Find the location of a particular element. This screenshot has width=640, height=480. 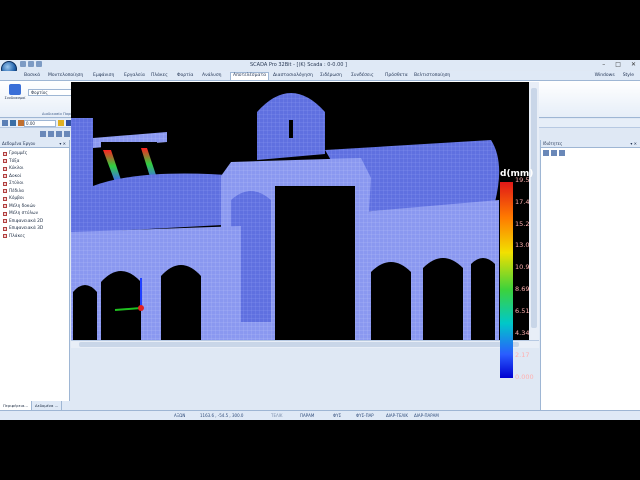

viewport-vertical-scrollbar is located at coordinates (534, 211).